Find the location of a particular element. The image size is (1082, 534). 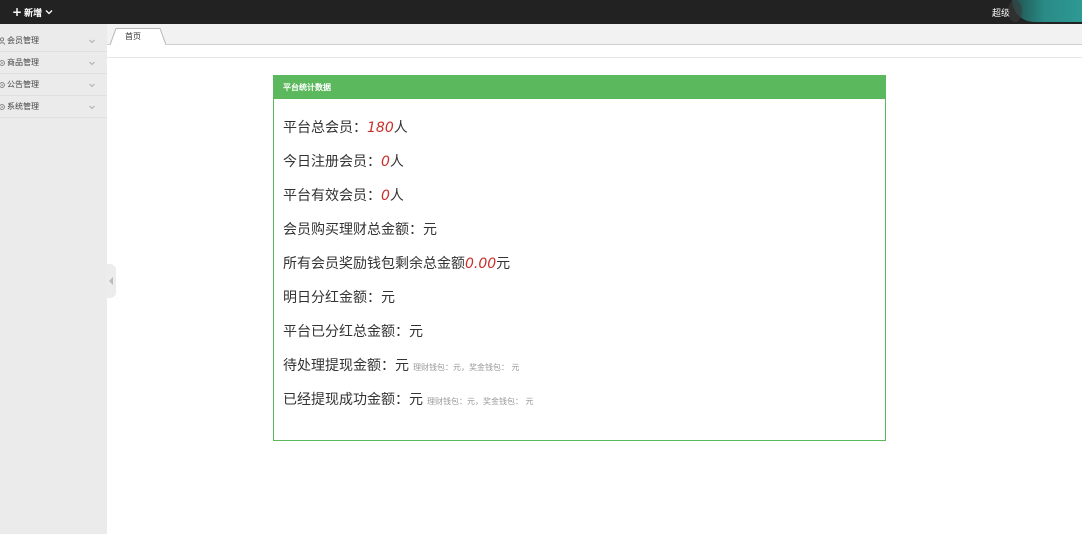

stat-value: 180 is located at coordinates (380, 128).